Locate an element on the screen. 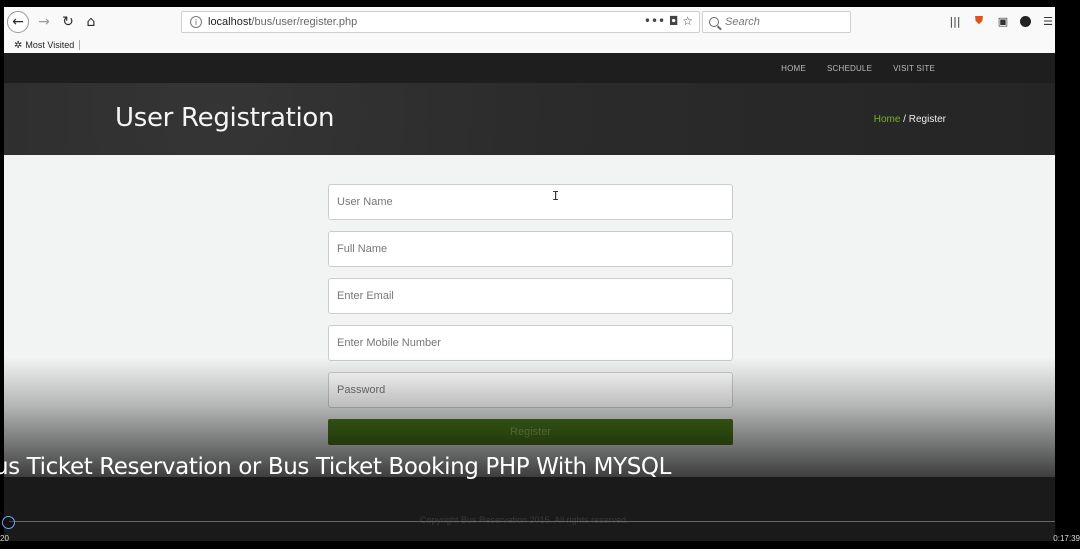 Image resolution: width=1080 pixels, height=549 pixels. reload-icon: ↻ is located at coordinates (68, 22).